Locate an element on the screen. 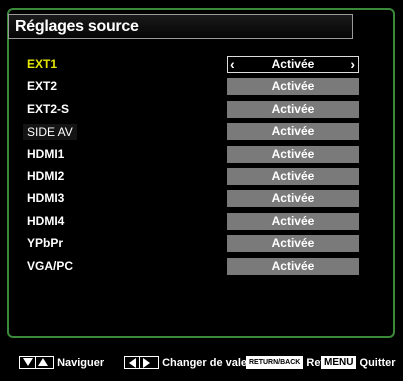 This screenshot has width=403, height=381. row-hdmi4: HDMI4 Activée is located at coordinates (201, 223).